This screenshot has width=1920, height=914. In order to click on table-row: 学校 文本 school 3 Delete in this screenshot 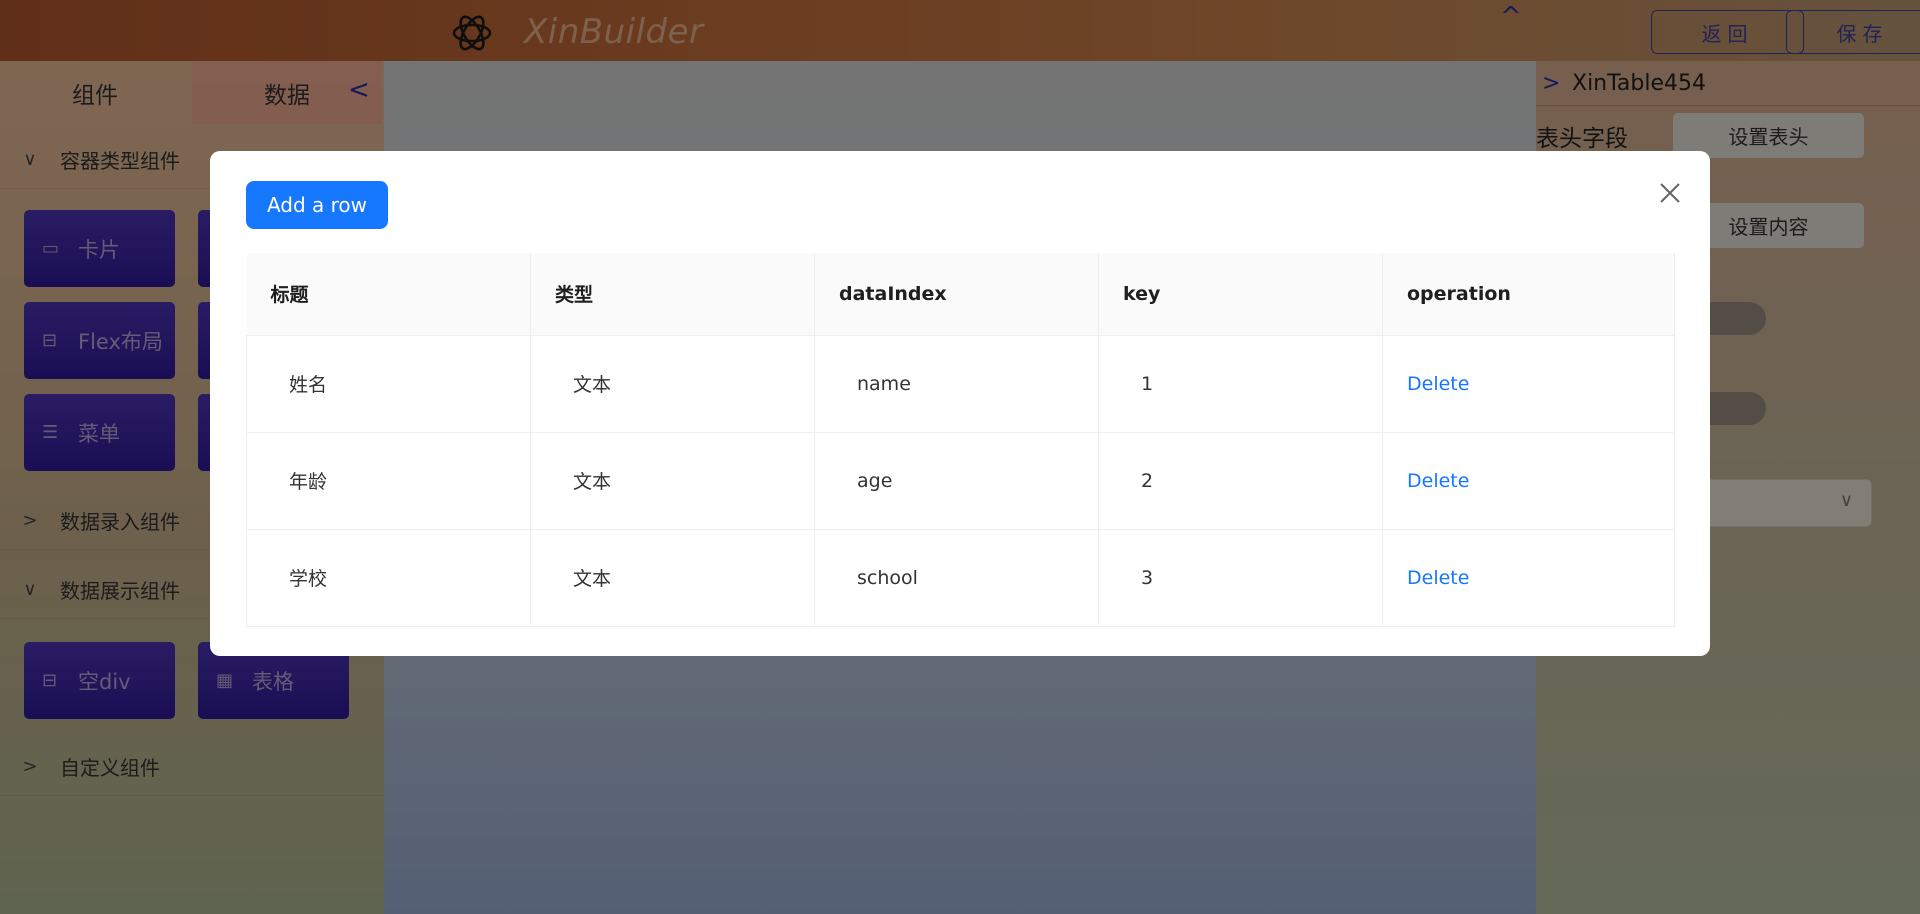, I will do `click(960, 578)`.